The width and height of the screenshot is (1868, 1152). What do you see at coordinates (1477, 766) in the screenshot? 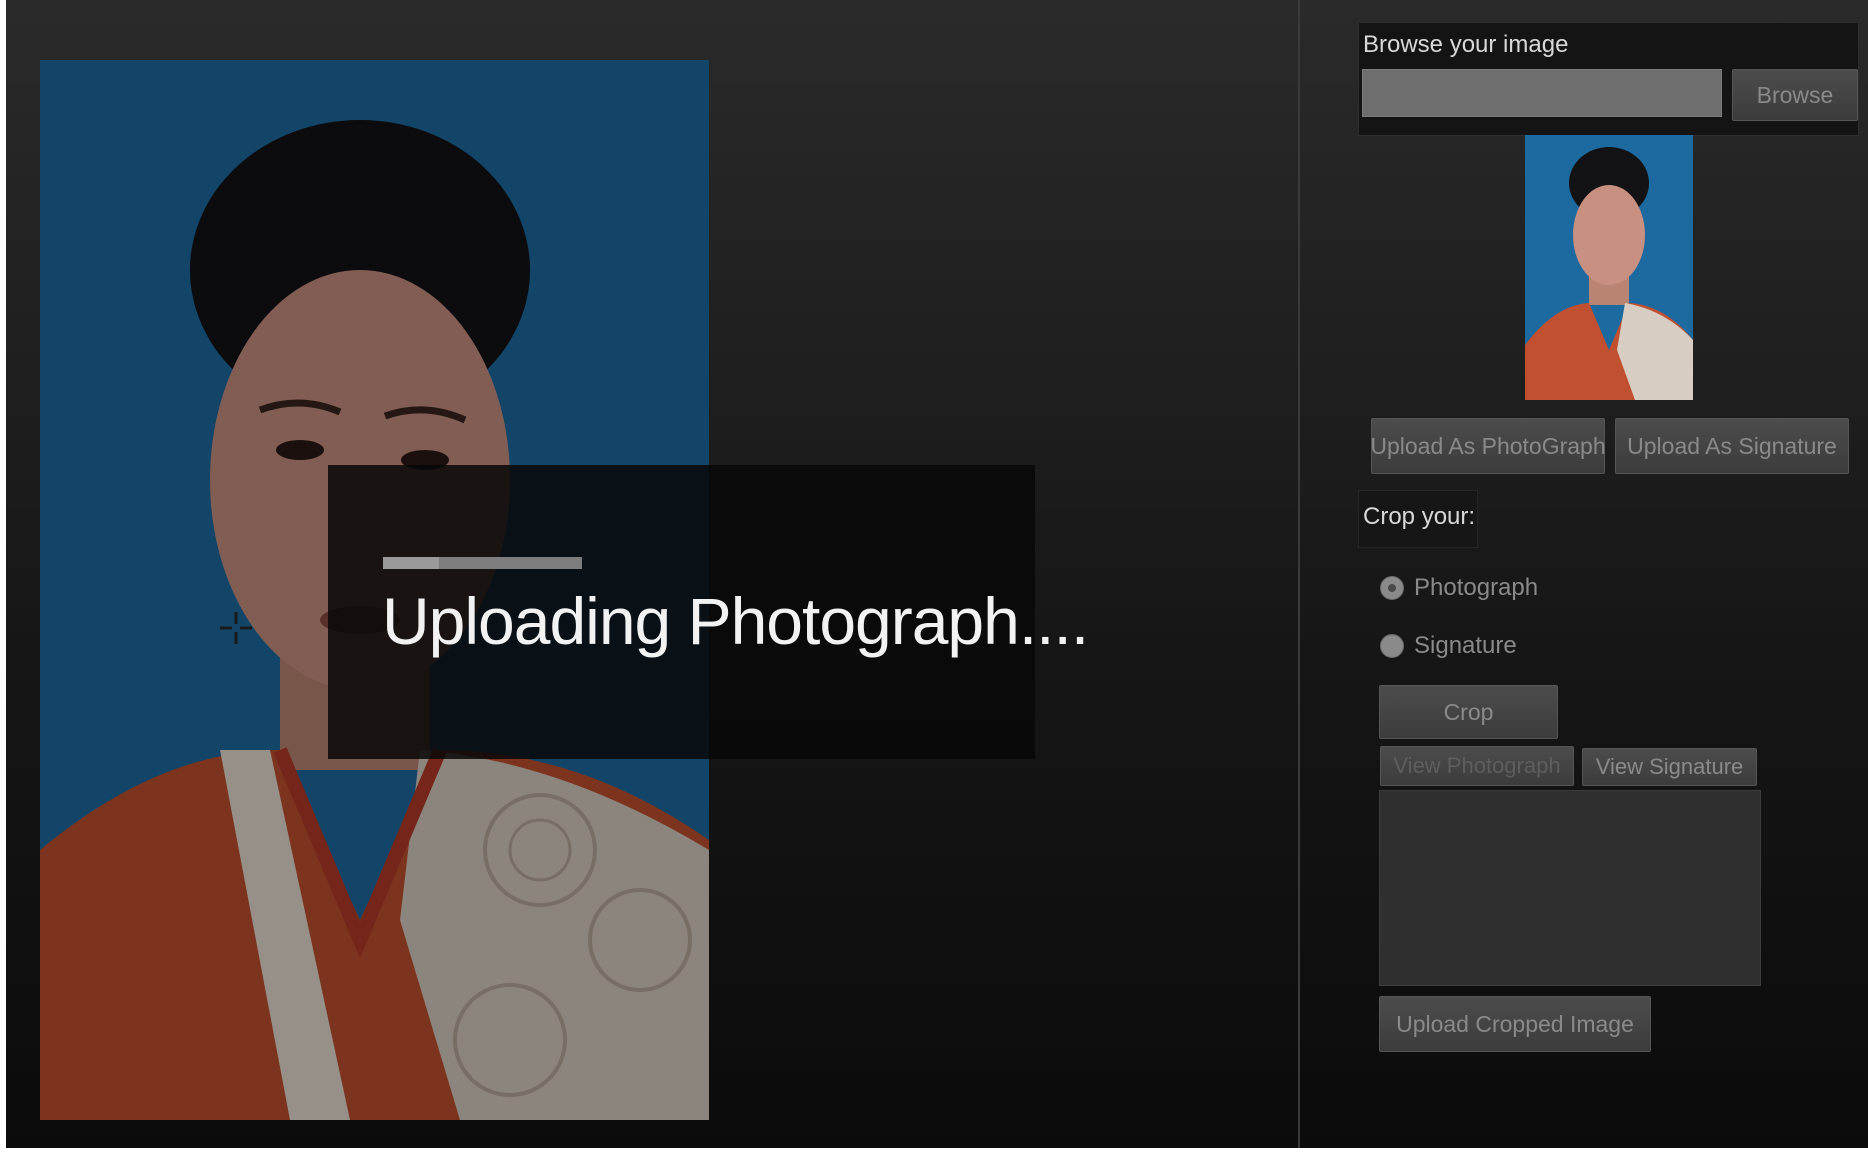
I see `view-photograph-button: View Photograph` at bounding box center [1477, 766].